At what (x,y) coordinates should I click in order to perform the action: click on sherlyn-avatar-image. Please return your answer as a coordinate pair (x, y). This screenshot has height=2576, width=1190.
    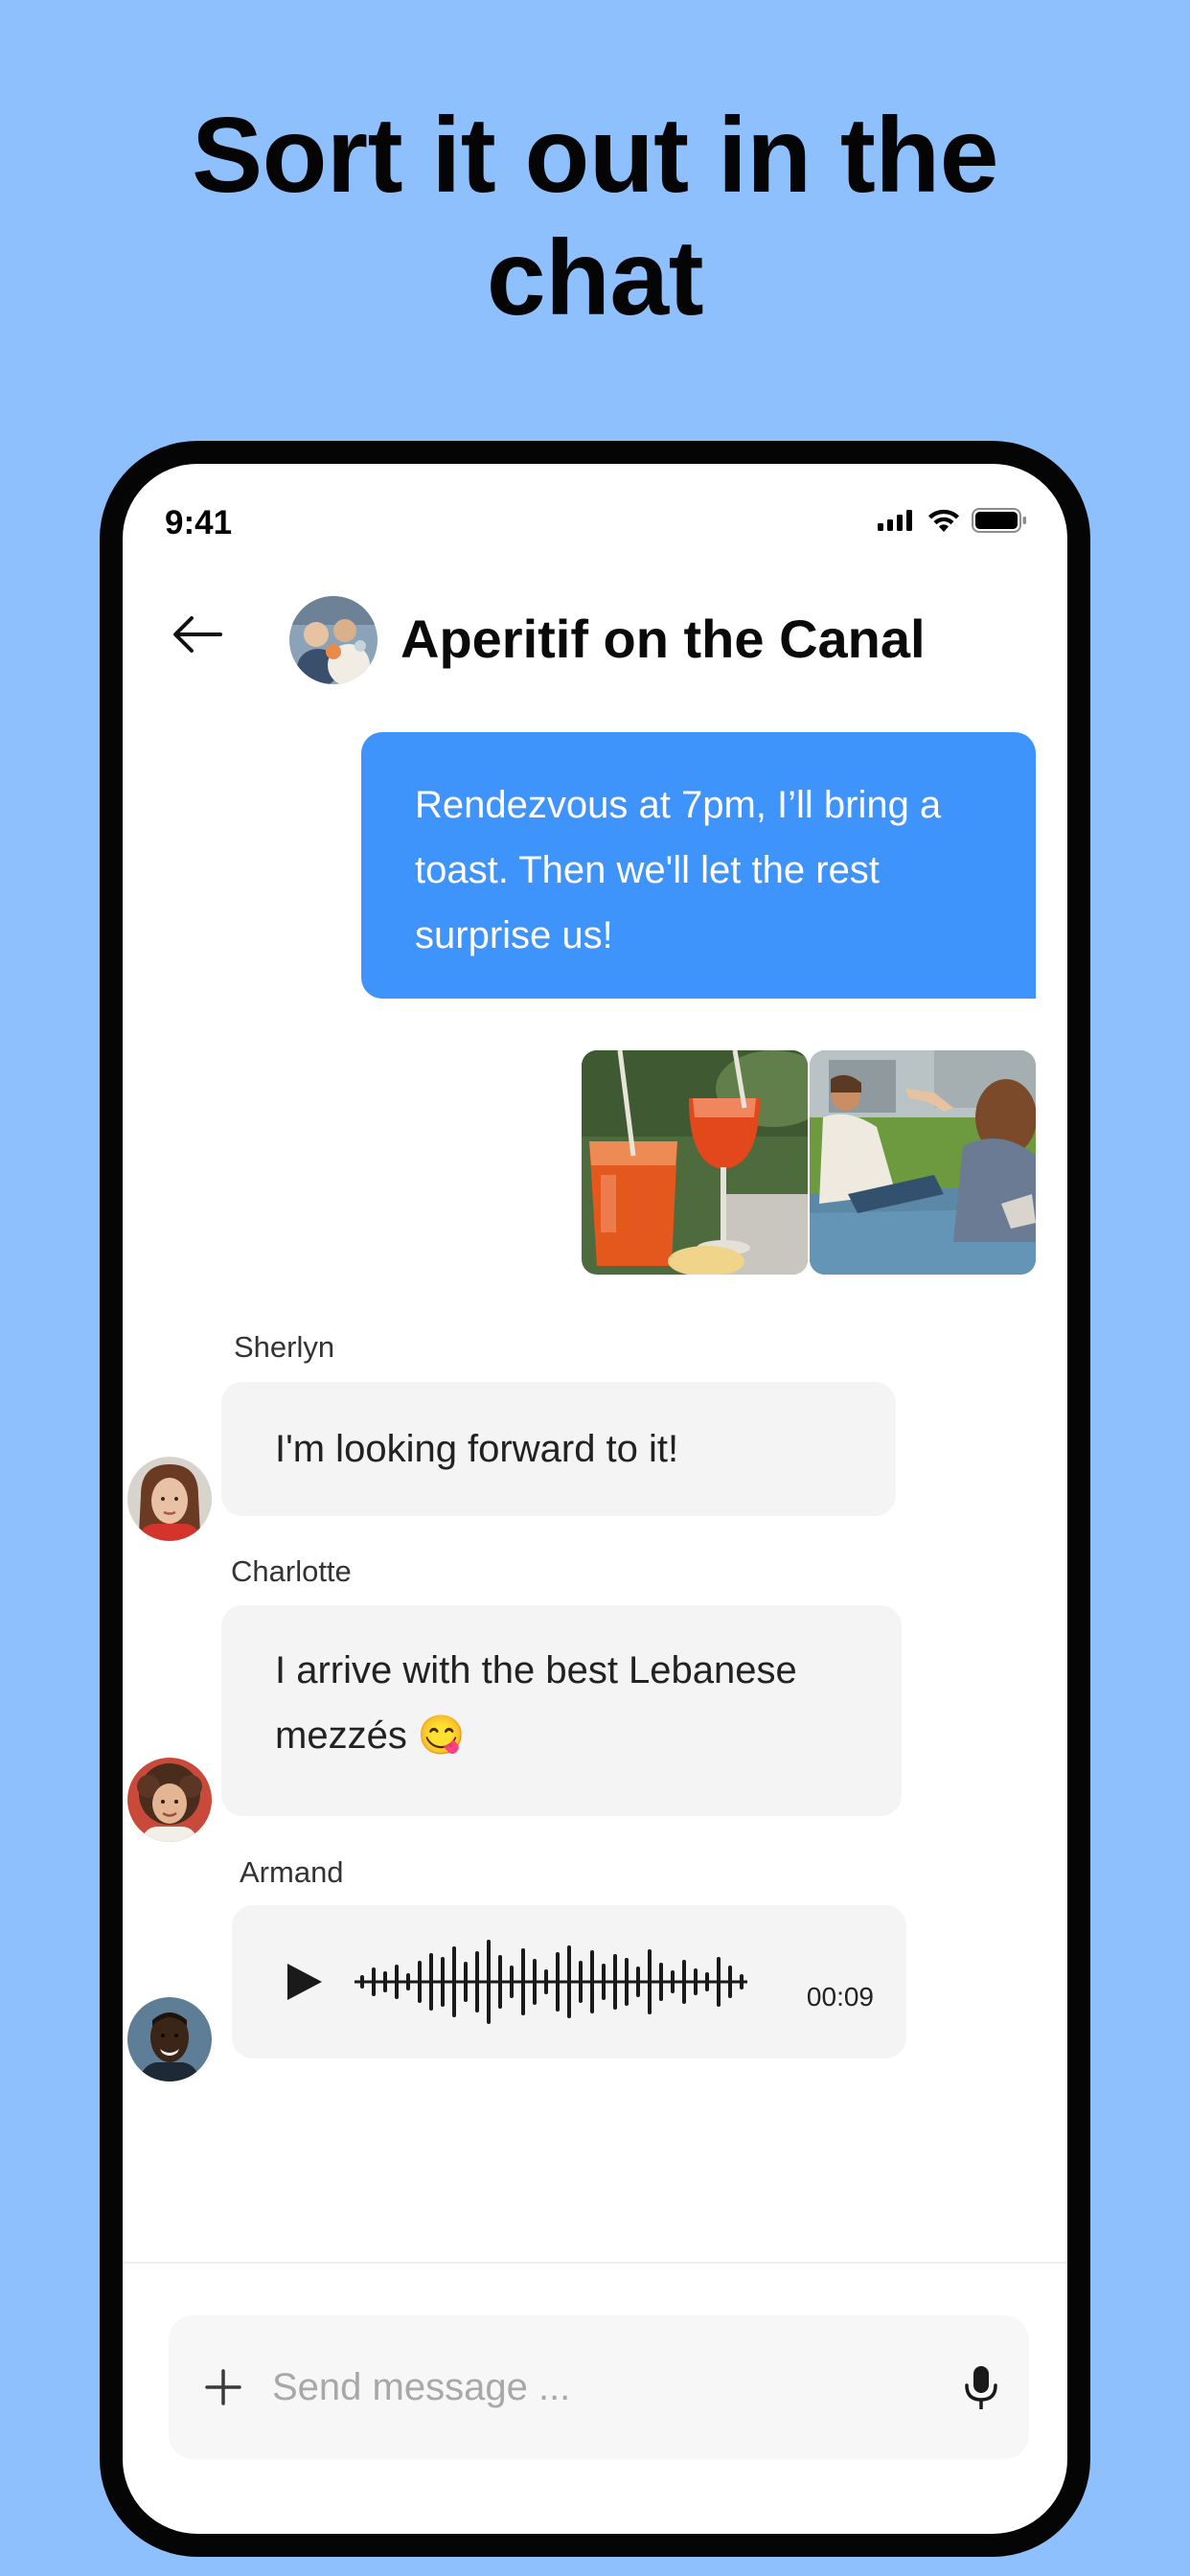
    Looking at the image, I should click on (170, 1499).